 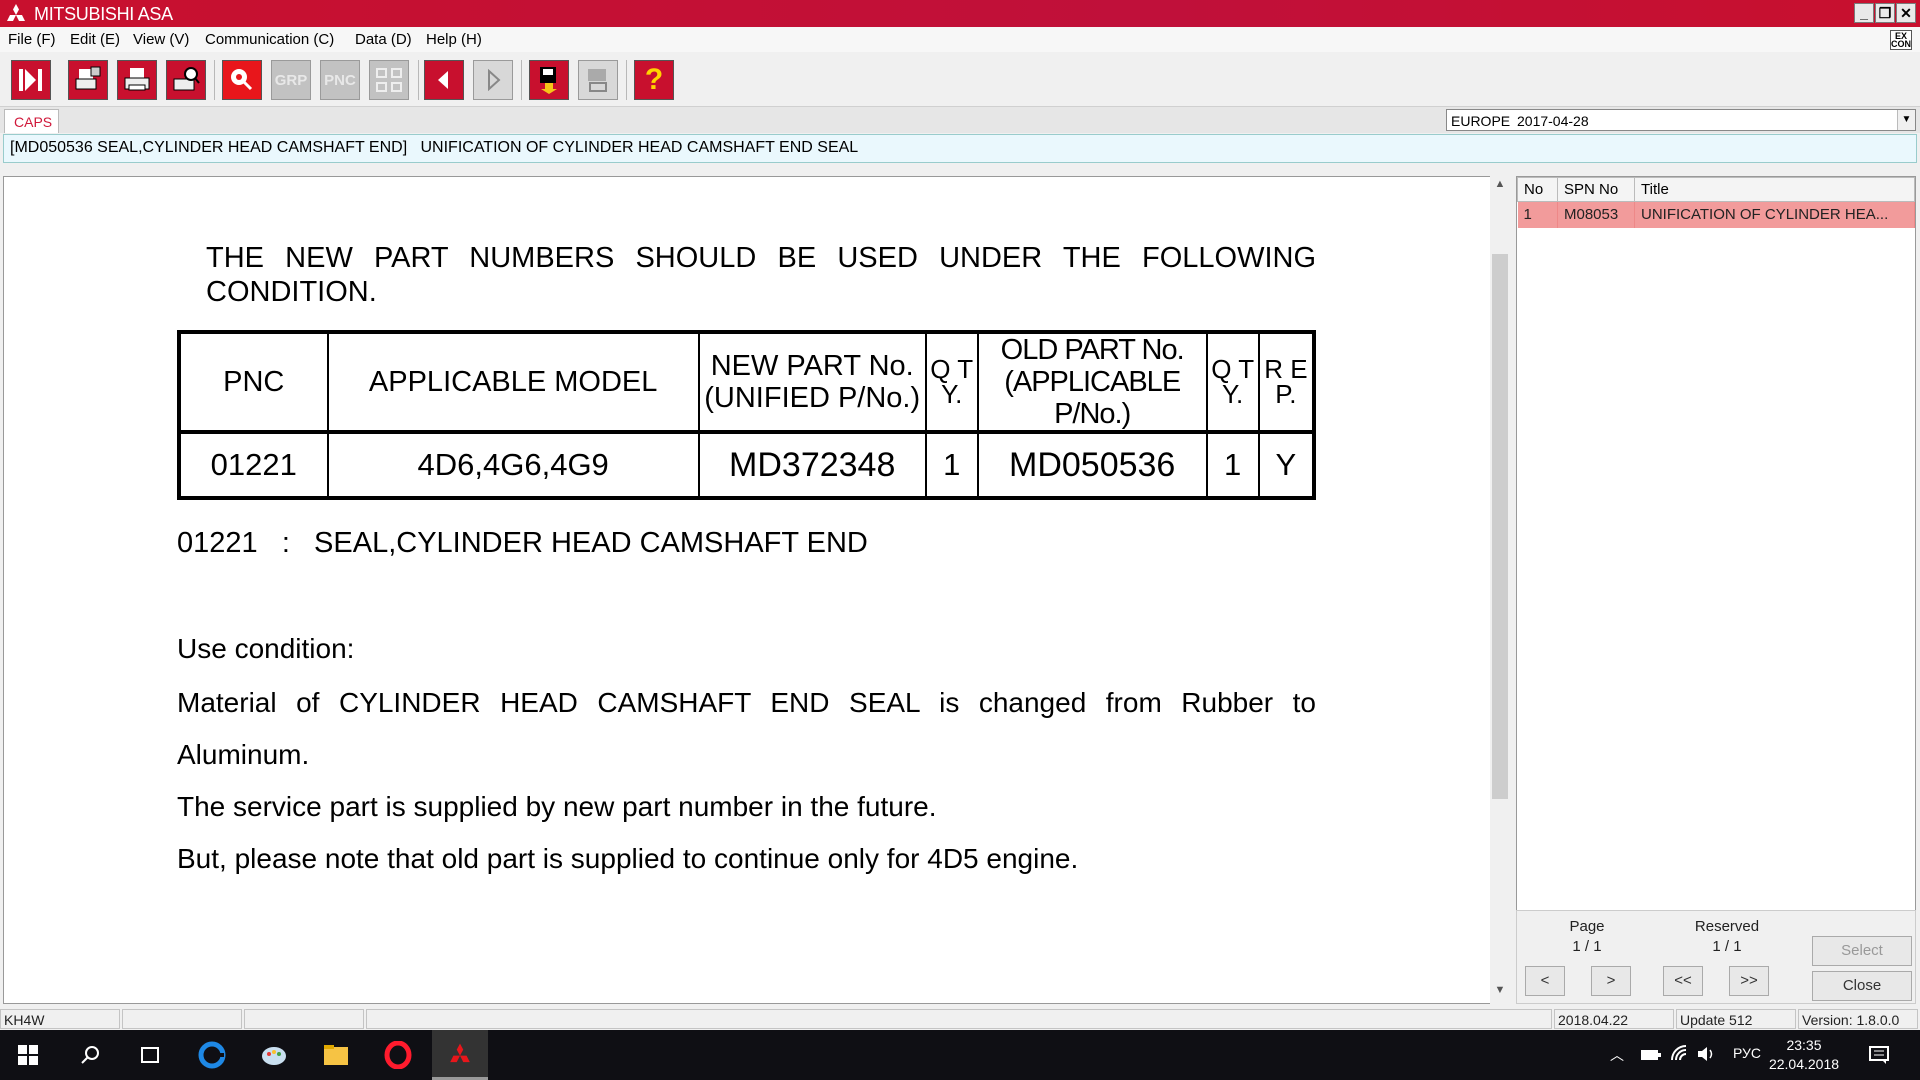 I want to click on toolbar: GRP PNC ?, so click(x=960, y=79).